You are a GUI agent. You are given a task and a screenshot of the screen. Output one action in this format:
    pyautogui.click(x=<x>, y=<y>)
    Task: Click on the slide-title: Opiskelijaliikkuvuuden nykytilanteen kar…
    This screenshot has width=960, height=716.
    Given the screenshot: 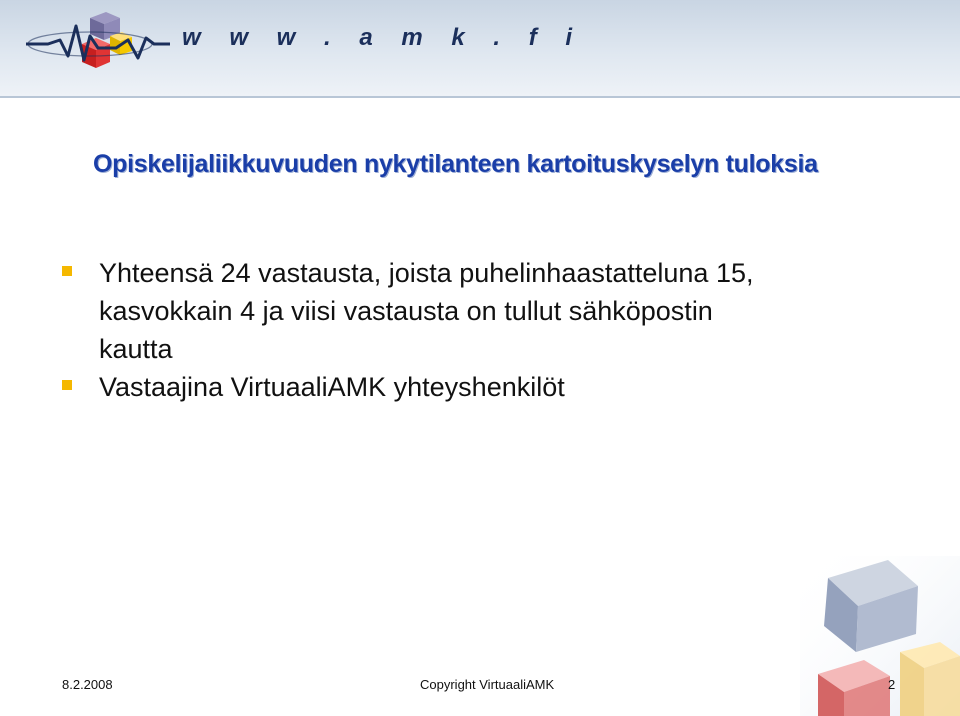 What is the action you would take?
    pyautogui.click(x=455, y=164)
    